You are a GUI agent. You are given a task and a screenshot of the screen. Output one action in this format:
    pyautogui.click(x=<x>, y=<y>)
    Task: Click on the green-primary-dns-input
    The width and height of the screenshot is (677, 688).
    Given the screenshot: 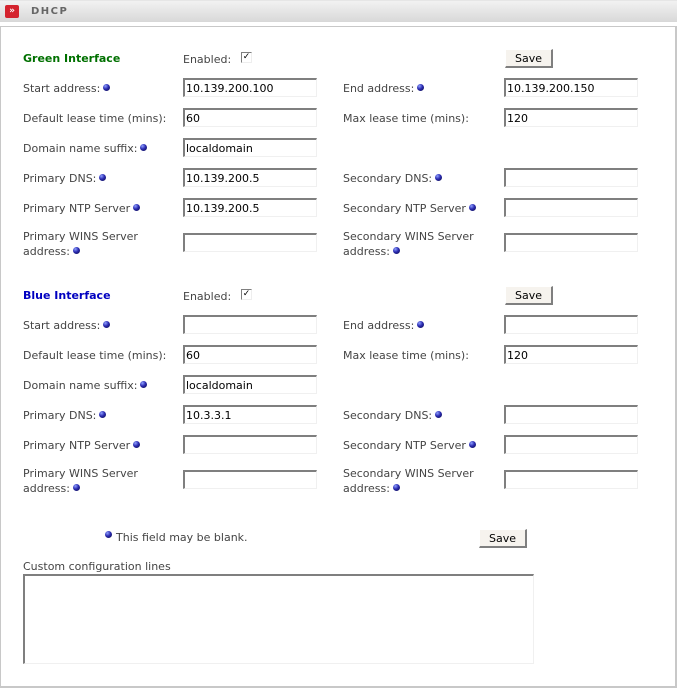 What is the action you would take?
    pyautogui.click(x=250, y=177)
    